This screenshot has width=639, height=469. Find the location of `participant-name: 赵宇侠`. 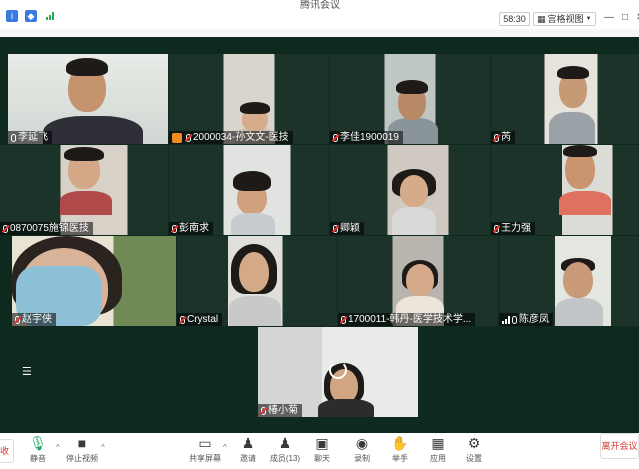

participant-name: 赵宇侠 is located at coordinates (37, 319).